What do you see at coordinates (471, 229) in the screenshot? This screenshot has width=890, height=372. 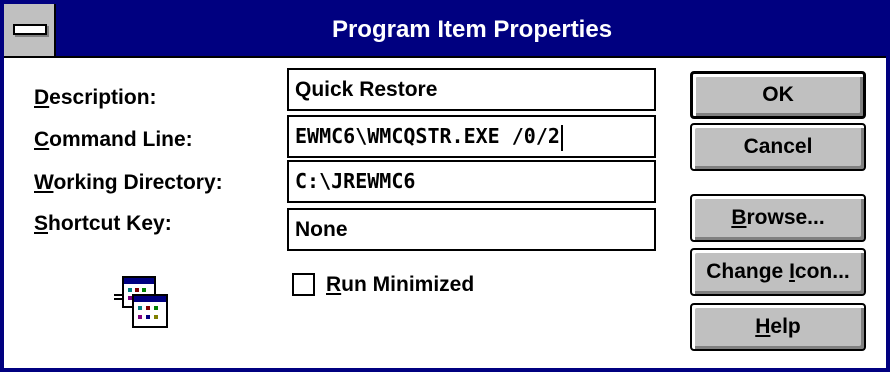 I see `shortcut-key-field: None` at bounding box center [471, 229].